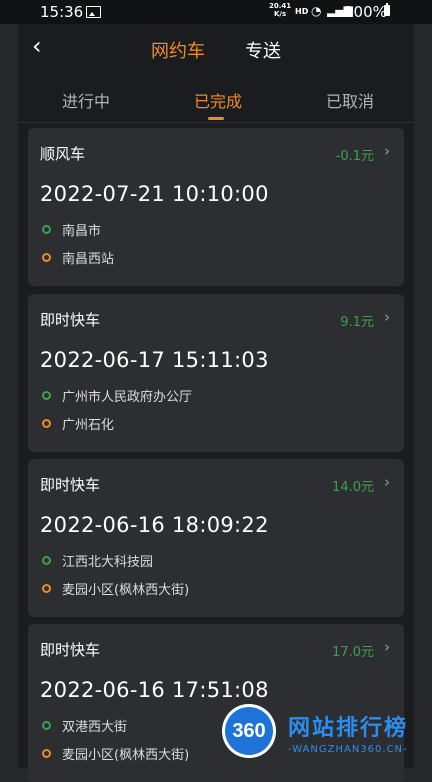  Describe the element at coordinates (302, 11) in the screenshot. I see `hd-icon: HD` at that location.